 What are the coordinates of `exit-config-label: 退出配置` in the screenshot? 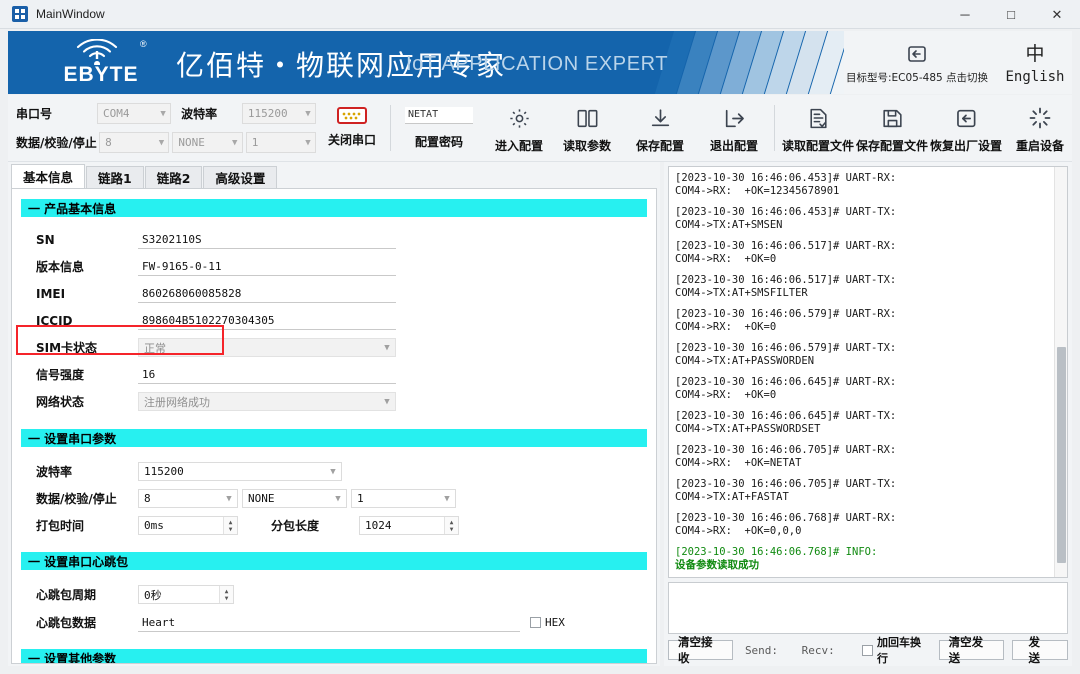 It's located at (733, 146).